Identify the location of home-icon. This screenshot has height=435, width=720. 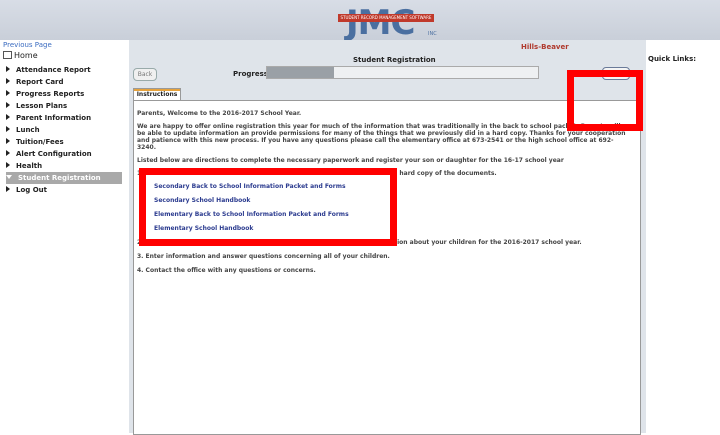
(7, 55).